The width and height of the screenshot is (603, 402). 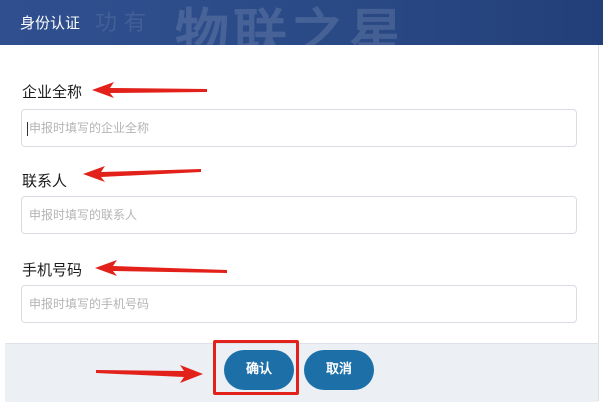 What do you see at coordinates (291, 24) in the screenshot?
I see `header-background-watermark: 物联之星` at bounding box center [291, 24].